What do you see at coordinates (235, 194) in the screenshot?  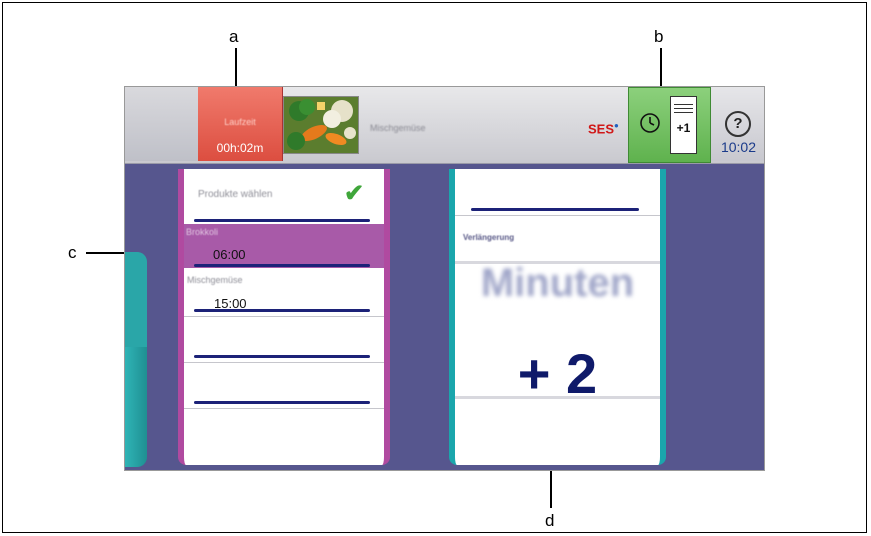 I see `product-list-title: Produkte wählen` at bounding box center [235, 194].